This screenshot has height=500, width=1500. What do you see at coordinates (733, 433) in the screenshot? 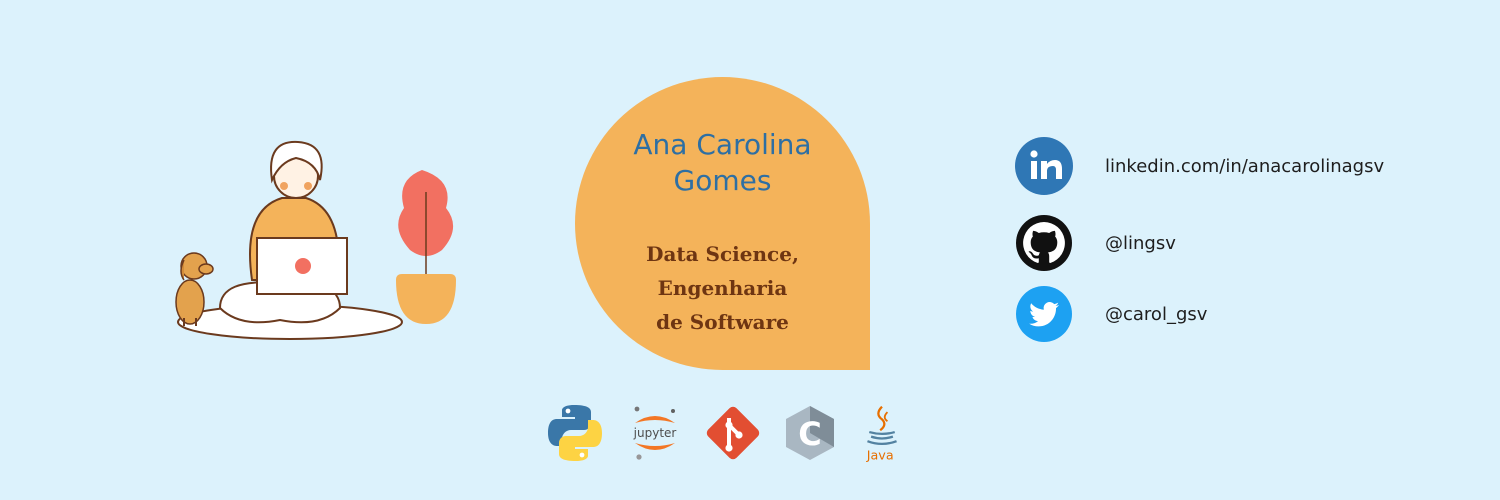
I see `git-icon` at bounding box center [733, 433].